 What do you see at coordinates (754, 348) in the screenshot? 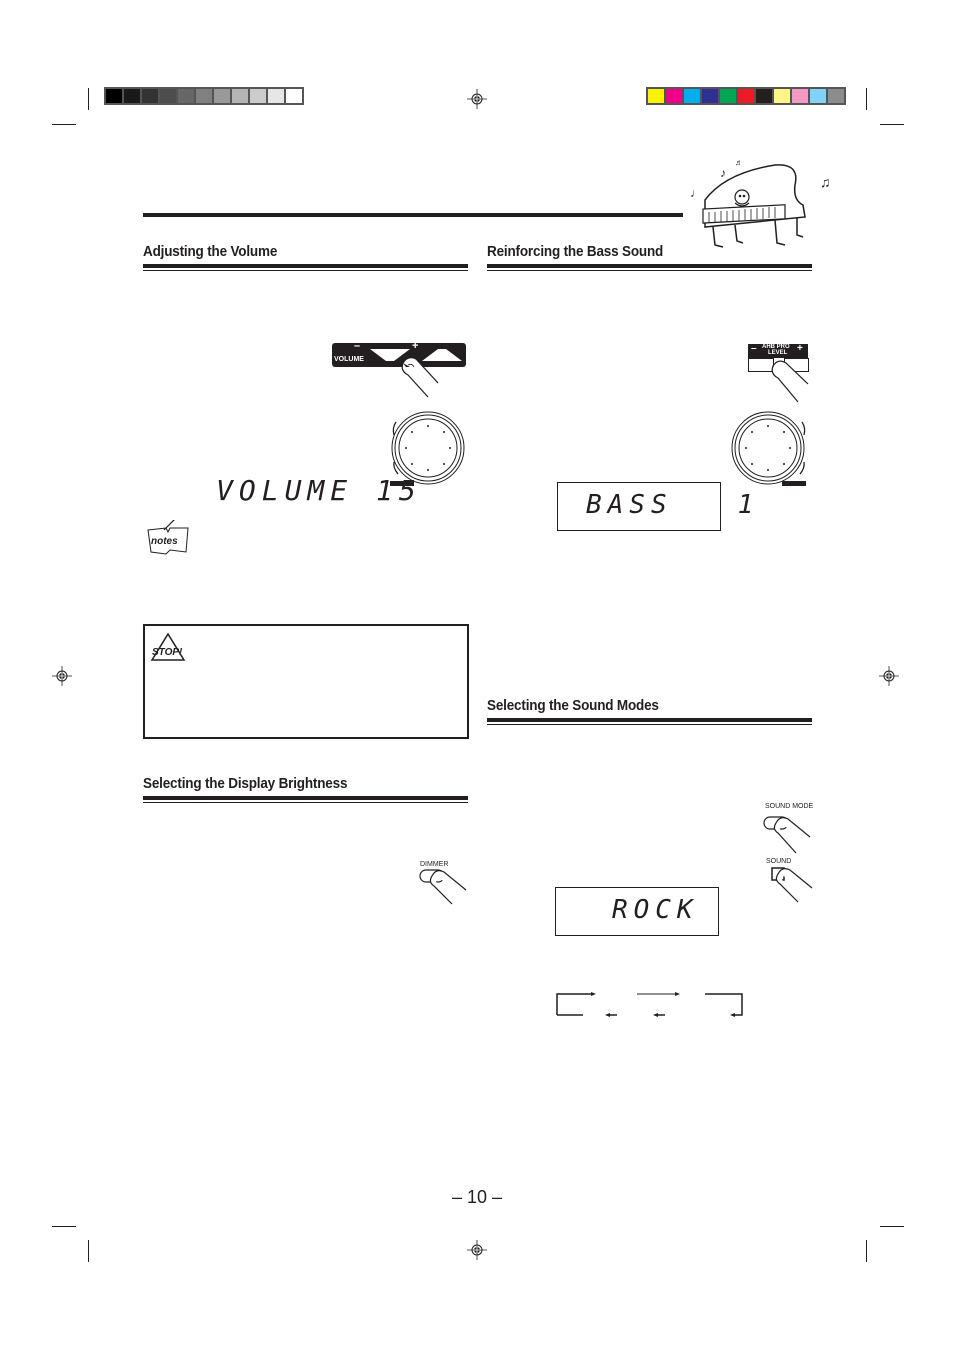
I see `ahb-minus-label: –` at bounding box center [754, 348].